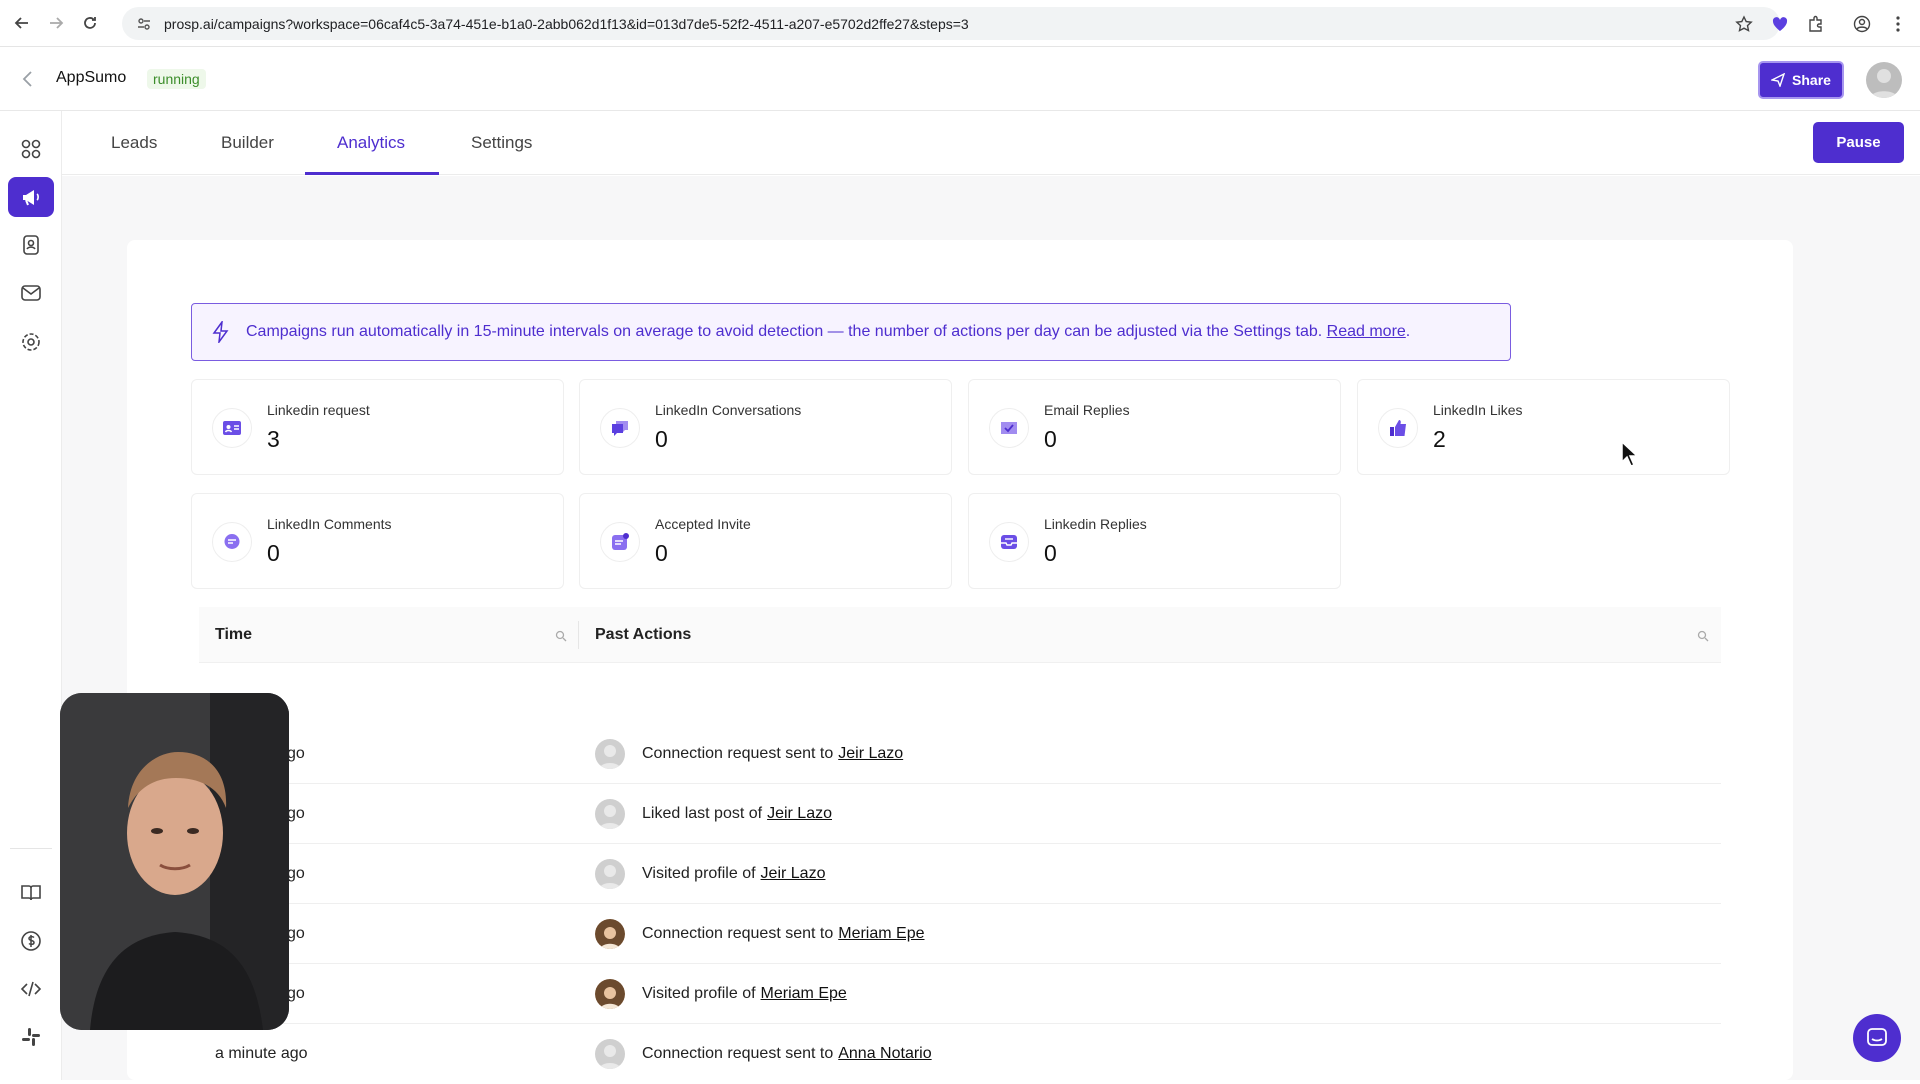  Describe the element at coordinates (884, 1054) in the screenshot. I see `lead-link: Anna Notario` at that location.